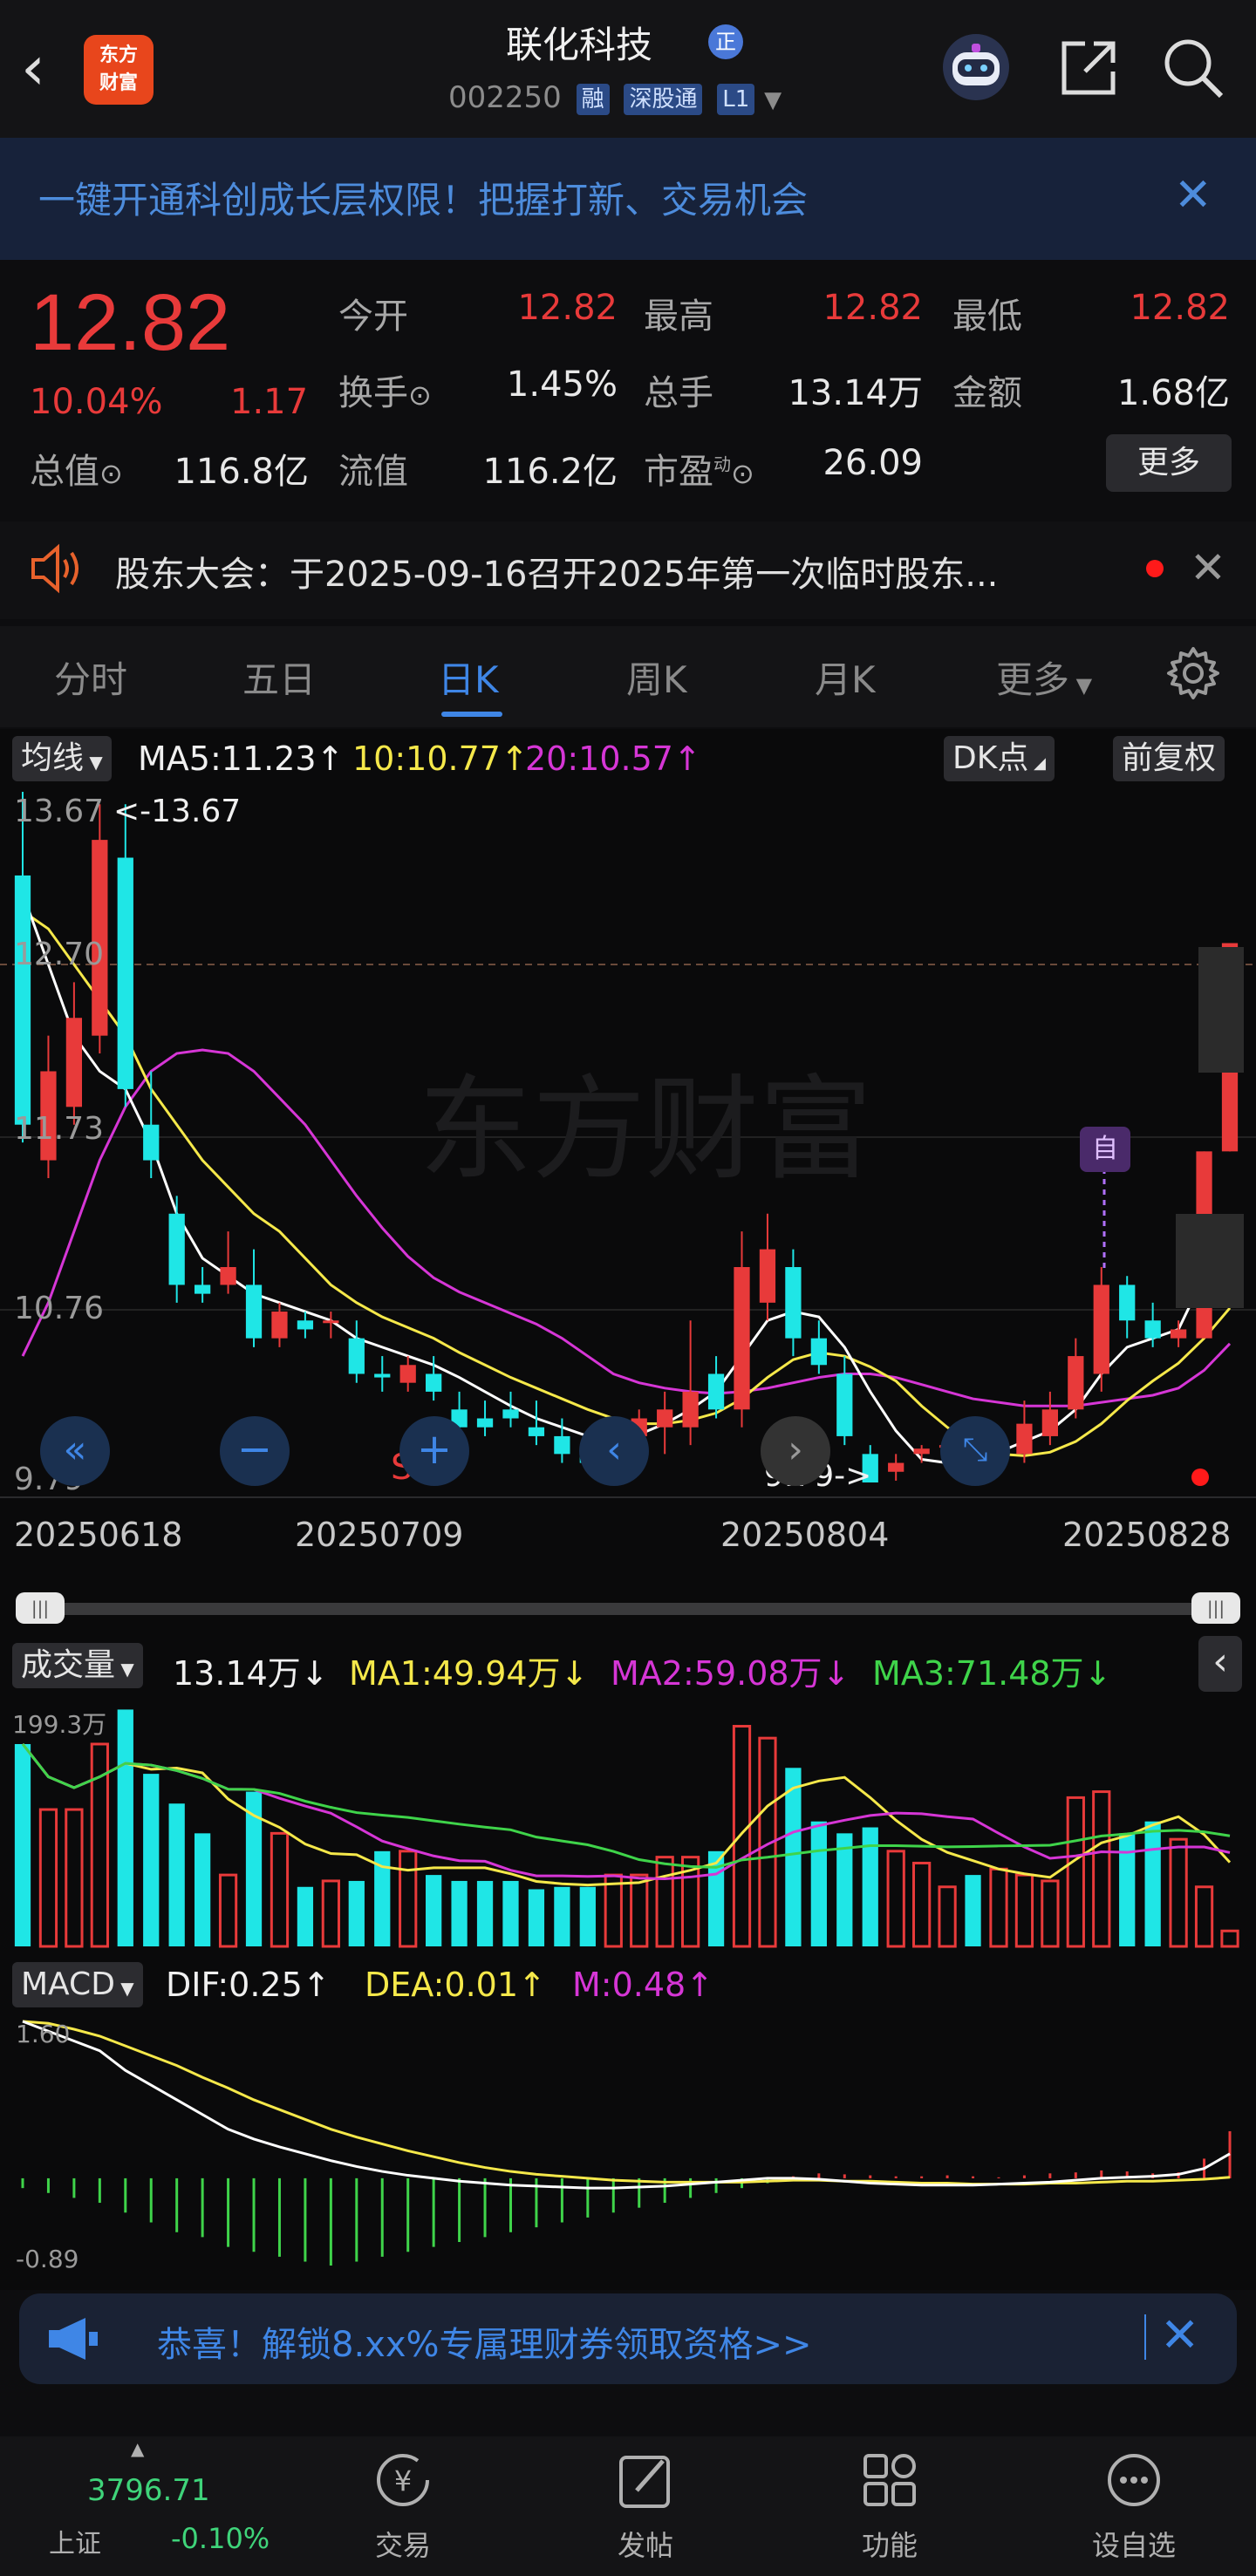 Image resolution: width=1256 pixels, height=2576 pixels. I want to click on chevron-down-icon: ▼, so click(1081, 685).